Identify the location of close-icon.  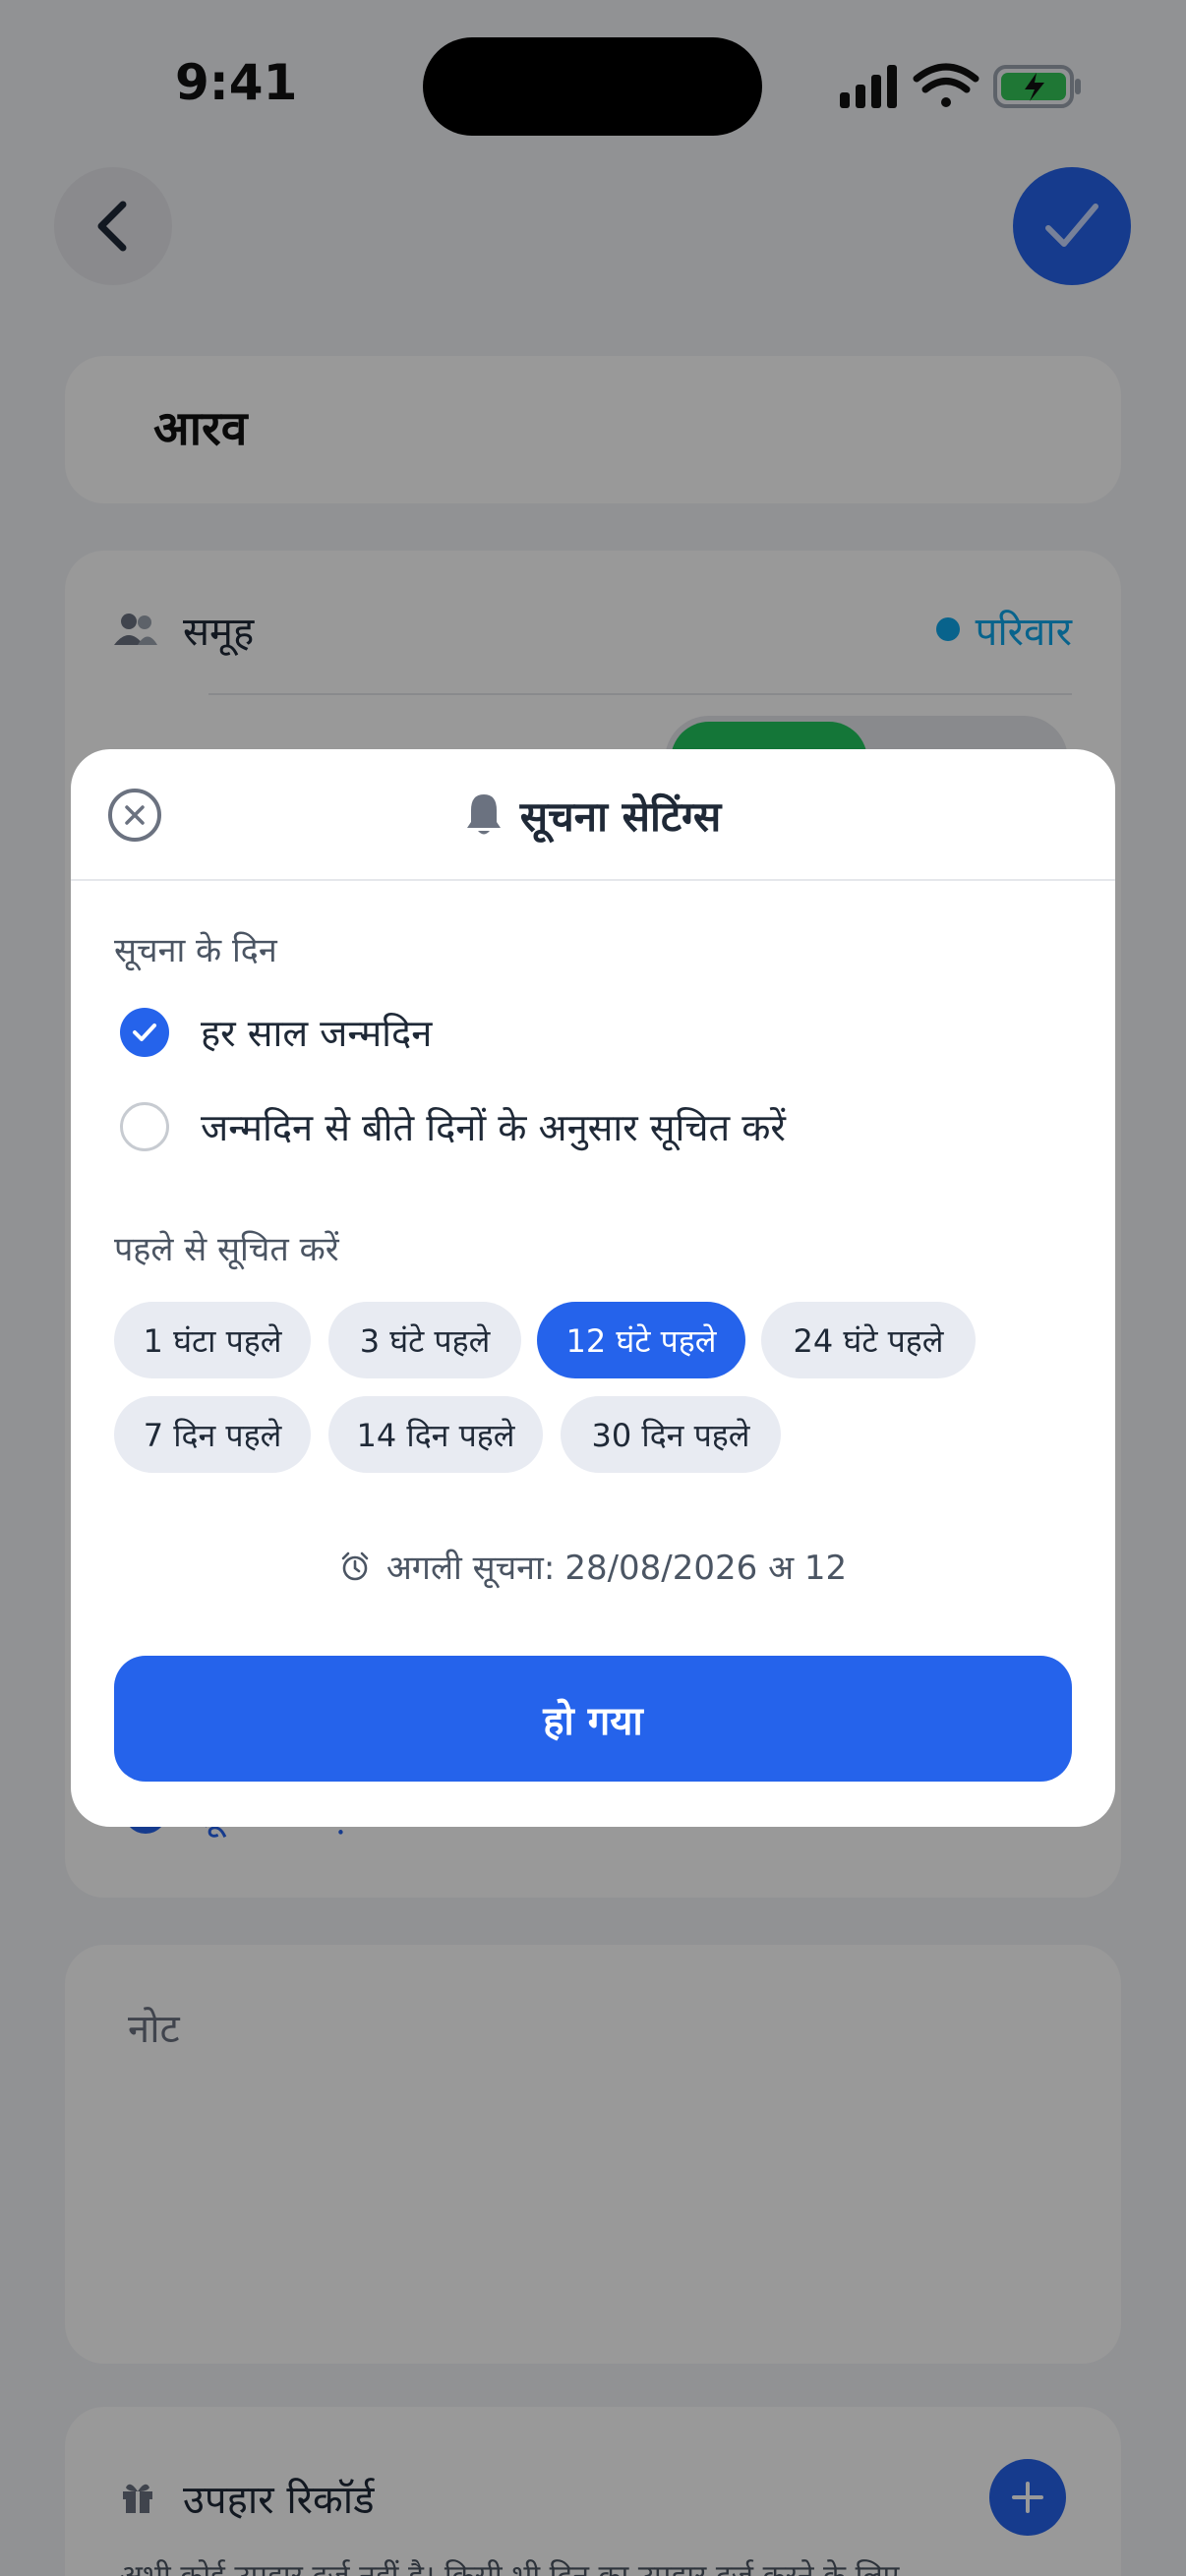
(135, 815).